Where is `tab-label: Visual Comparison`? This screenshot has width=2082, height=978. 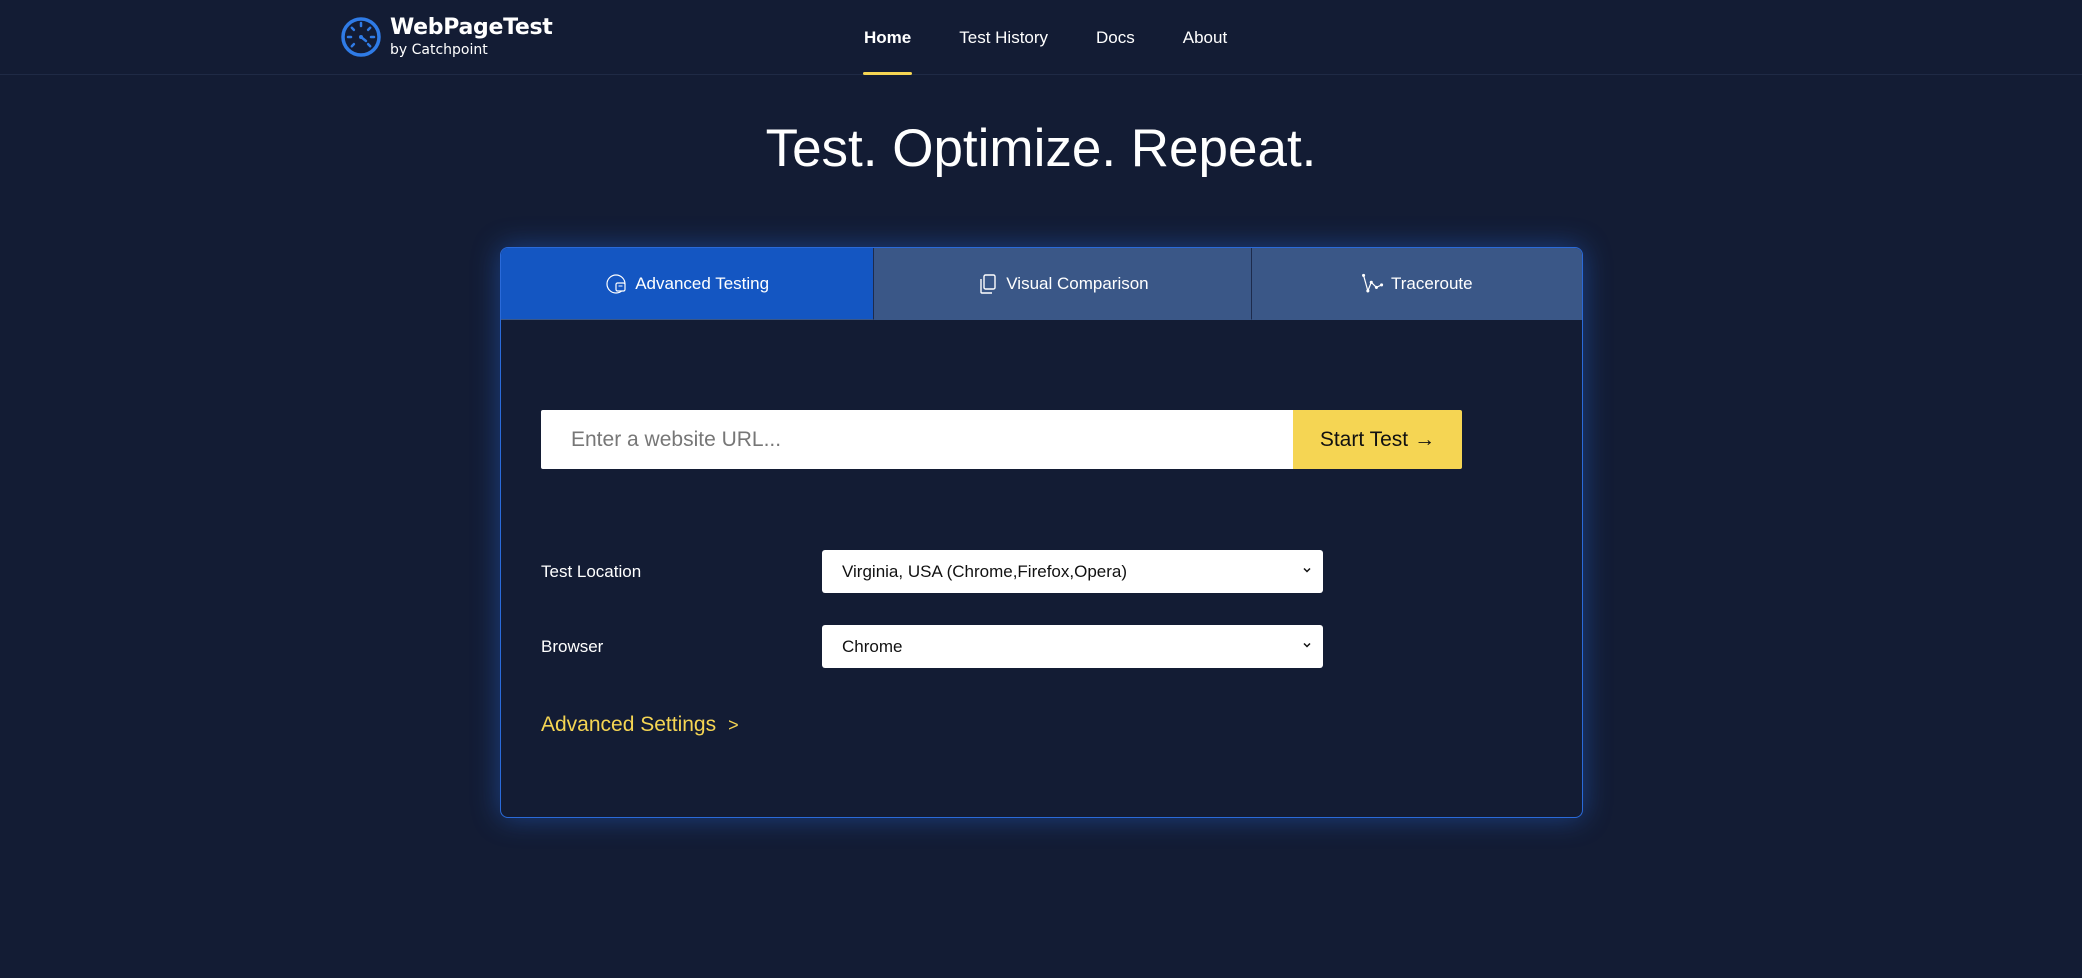
tab-label: Visual Comparison is located at coordinates (1077, 283).